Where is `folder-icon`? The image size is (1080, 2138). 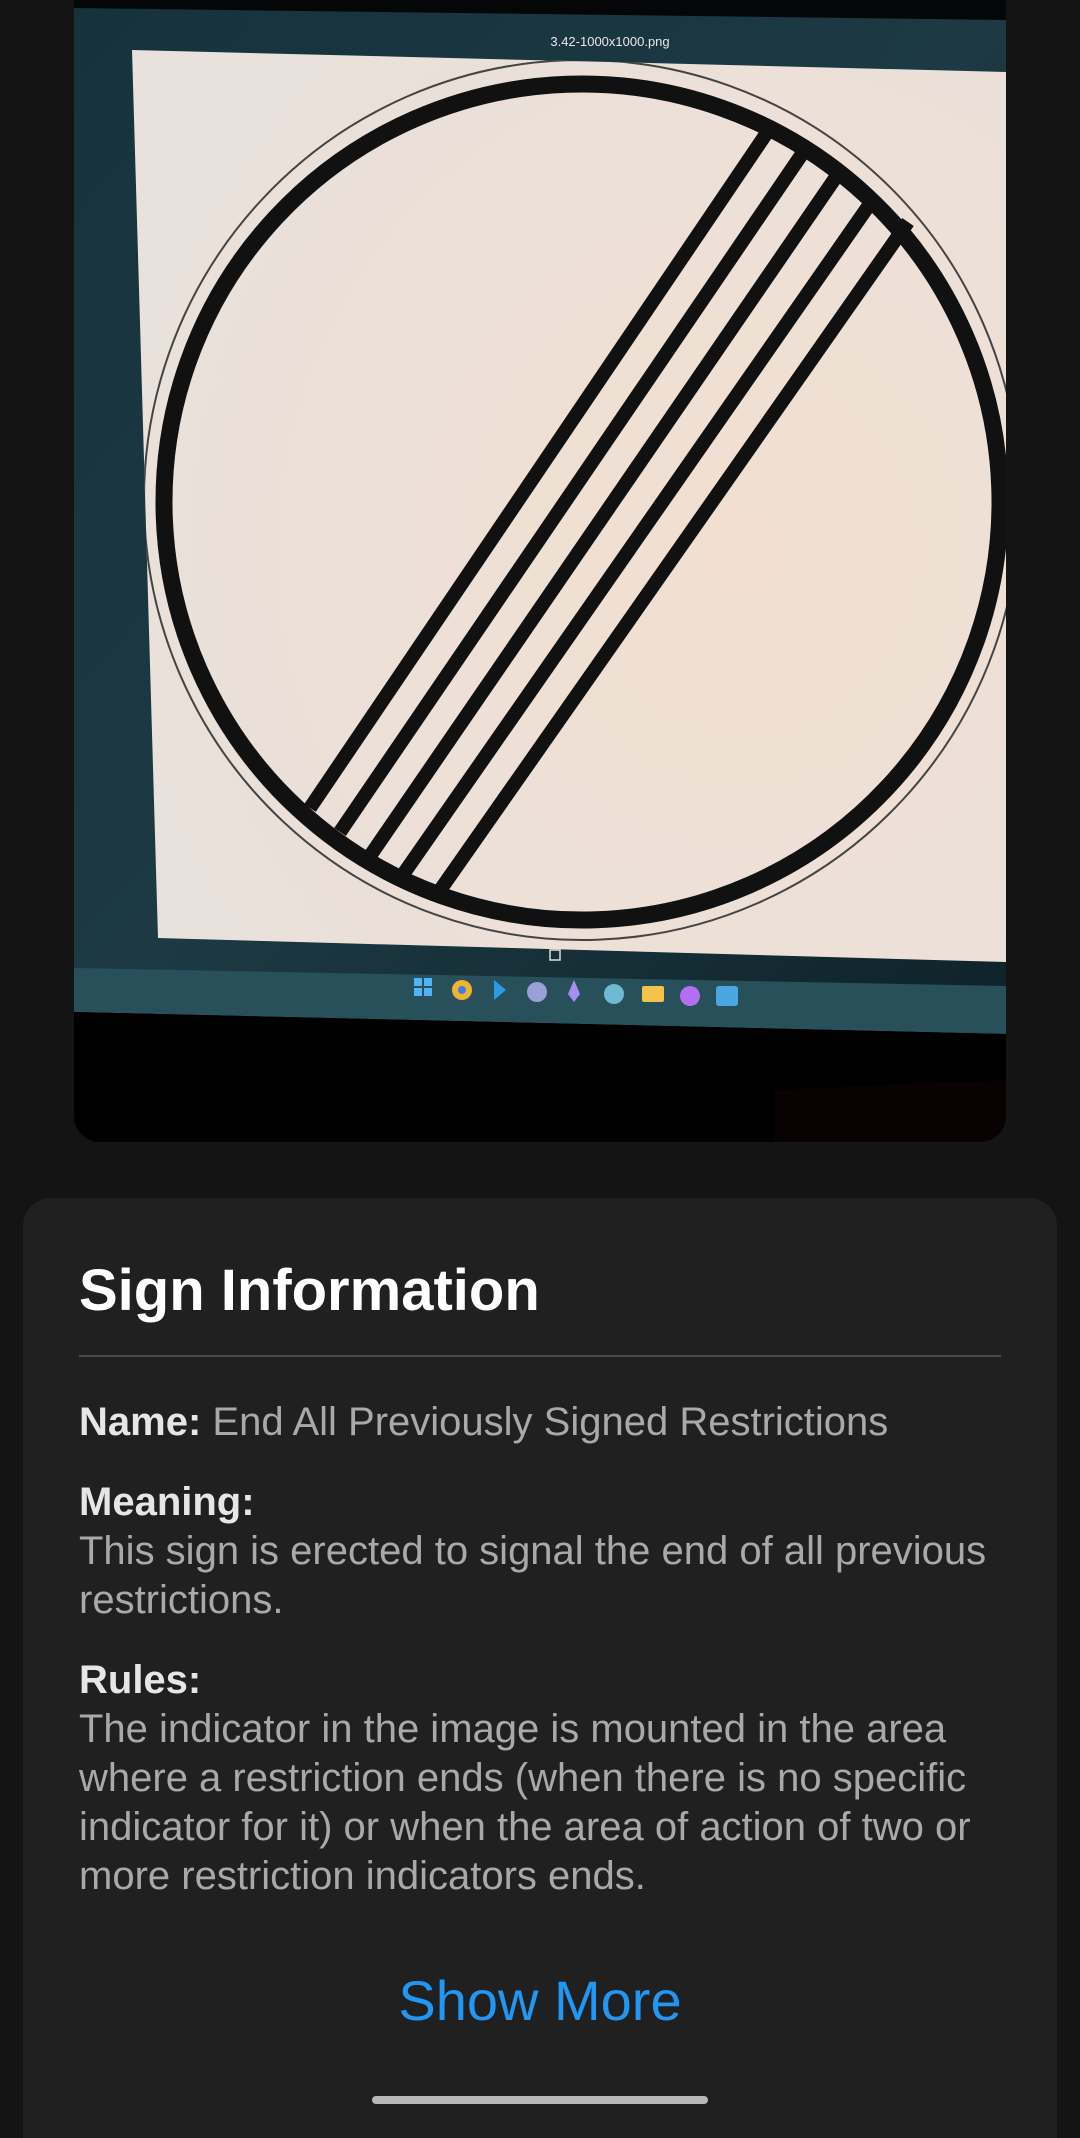 folder-icon is located at coordinates (653, 994).